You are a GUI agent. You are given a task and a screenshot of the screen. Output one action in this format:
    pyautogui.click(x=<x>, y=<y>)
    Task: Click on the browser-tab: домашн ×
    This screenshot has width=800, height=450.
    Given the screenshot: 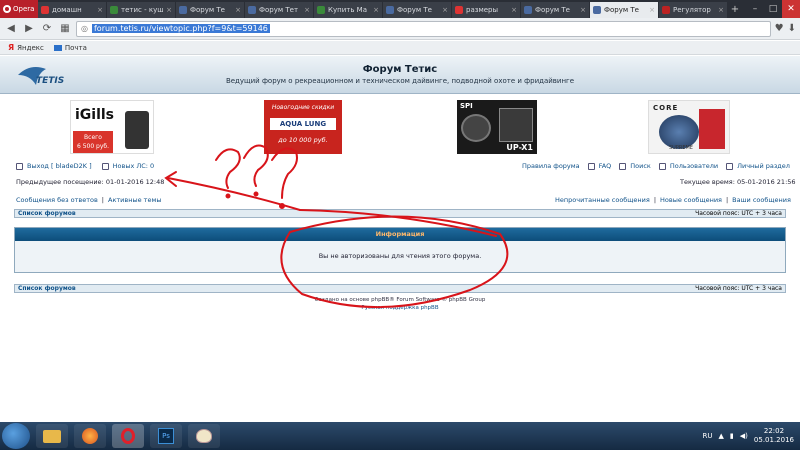 What is the action you would take?
    pyautogui.click(x=72, y=10)
    